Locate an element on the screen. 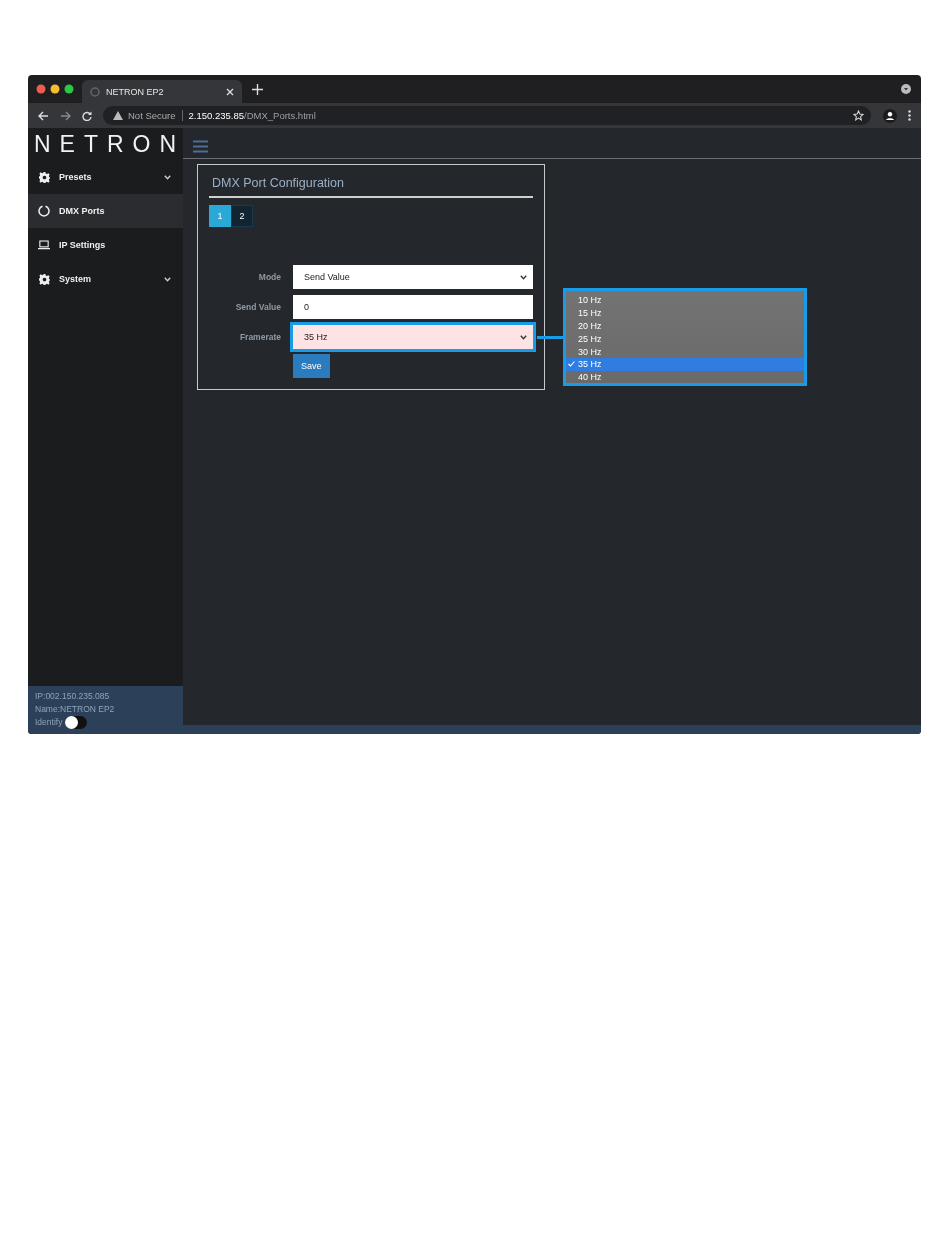 The width and height of the screenshot is (950, 1248). dropdown-option: 15 Hz is located at coordinates (685, 313).